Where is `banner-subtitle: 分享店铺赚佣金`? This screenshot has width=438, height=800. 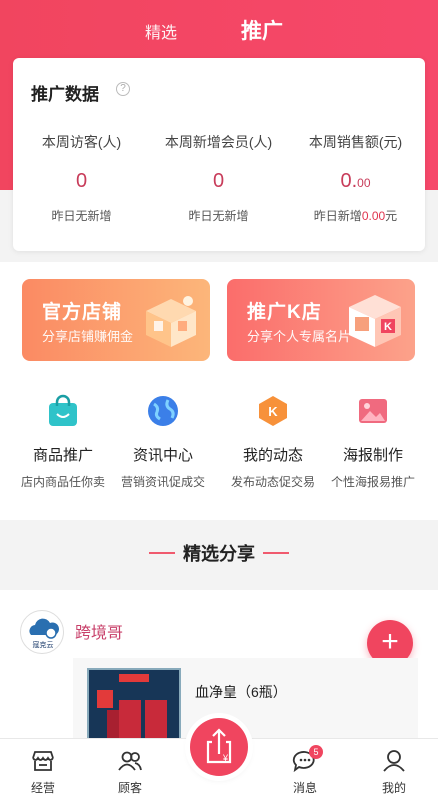
banner-subtitle: 分享店铺赚佣金 is located at coordinates (88, 336).